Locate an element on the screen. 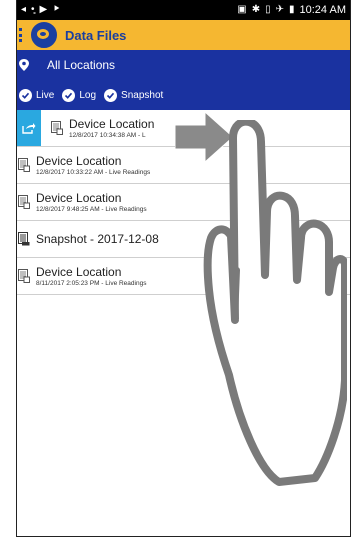 This screenshot has width=357, height=537. filter-snapshot: Snapshot is located at coordinates (134, 95).